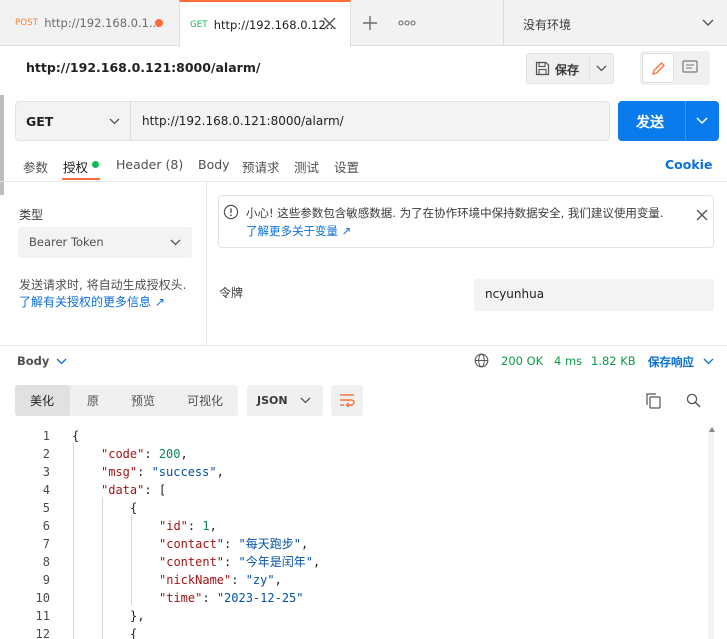 The height and width of the screenshot is (639, 727). What do you see at coordinates (567, 69) in the screenshot?
I see `save-button: 保存` at bounding box center [567, 69].